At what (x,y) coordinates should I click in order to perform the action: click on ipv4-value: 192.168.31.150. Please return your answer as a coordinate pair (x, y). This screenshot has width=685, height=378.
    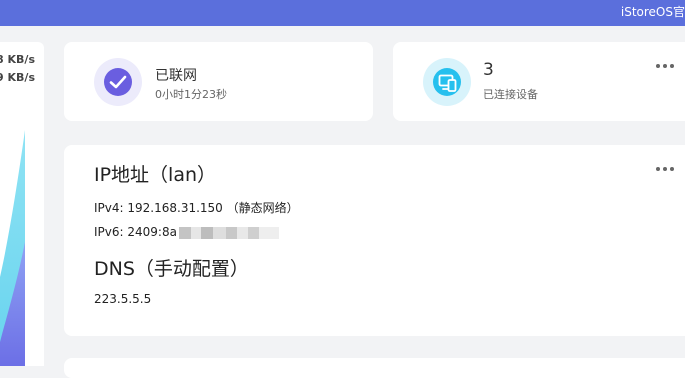
    Looking at the image, I should click on (174, 208).